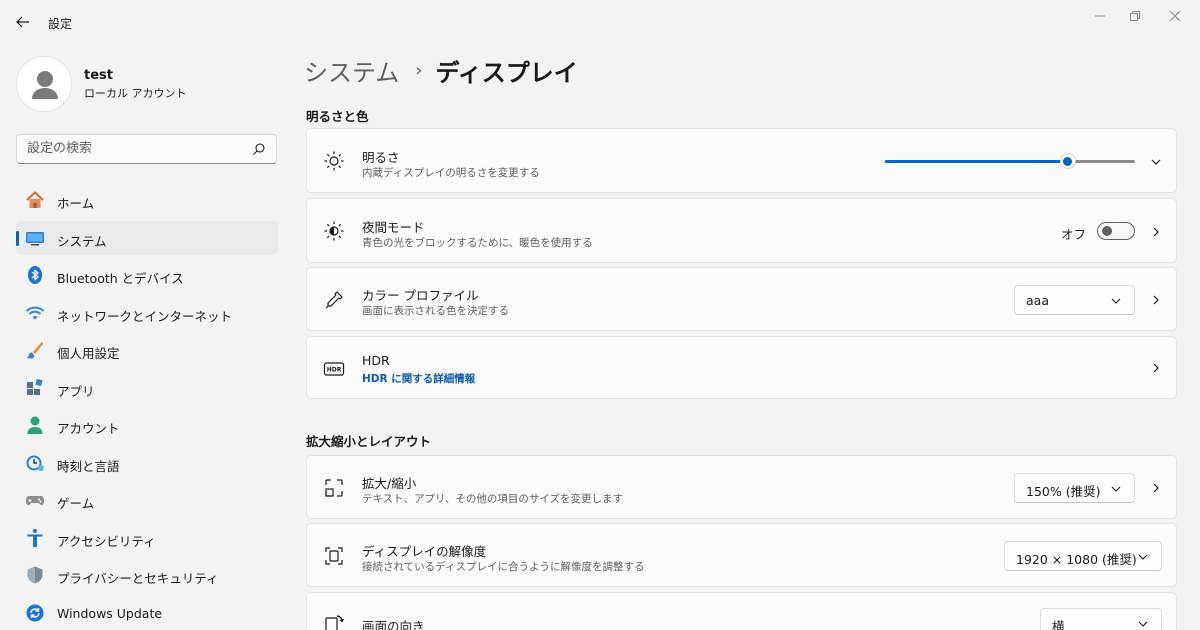 This screenshot has height=630, width=1200. What do you see at coordinates (1073, 234) in the screenshot?
I see `night-light-state: オフ` at bounding box center [1073, 234].